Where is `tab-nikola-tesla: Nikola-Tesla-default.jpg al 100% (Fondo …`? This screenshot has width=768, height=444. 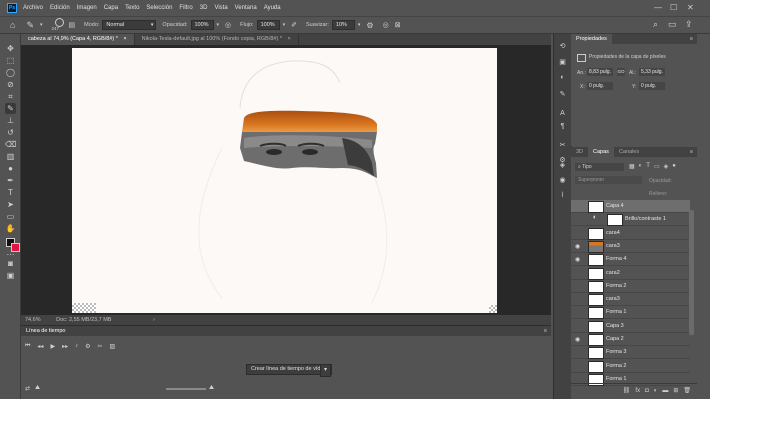 tab-nikola-tesla: Nikola-Tesla-default.jpg al 100% (Fondo … is located at coordinates (216, 39).